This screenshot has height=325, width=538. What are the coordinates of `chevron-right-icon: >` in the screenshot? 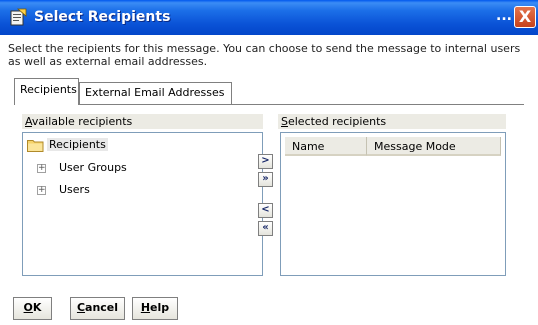 It's located at (265, 160).